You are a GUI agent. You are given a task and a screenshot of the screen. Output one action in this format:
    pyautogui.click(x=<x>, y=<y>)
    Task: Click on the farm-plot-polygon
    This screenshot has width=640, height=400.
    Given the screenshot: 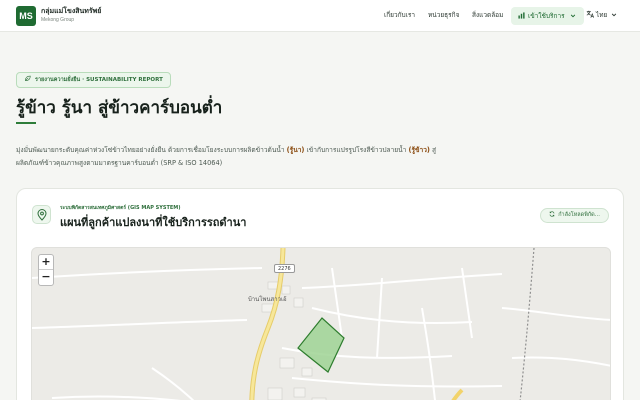 What is the action you would take?
    pyautogui.click(x=321, y=345)
    